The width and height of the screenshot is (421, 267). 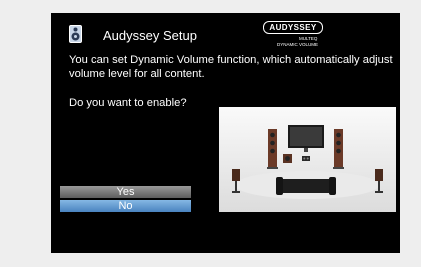 I want to click on audyssey-logo: AUDYSSEY MULTEQ DYNAMIC VOLUME, so click(x=293, y=38).